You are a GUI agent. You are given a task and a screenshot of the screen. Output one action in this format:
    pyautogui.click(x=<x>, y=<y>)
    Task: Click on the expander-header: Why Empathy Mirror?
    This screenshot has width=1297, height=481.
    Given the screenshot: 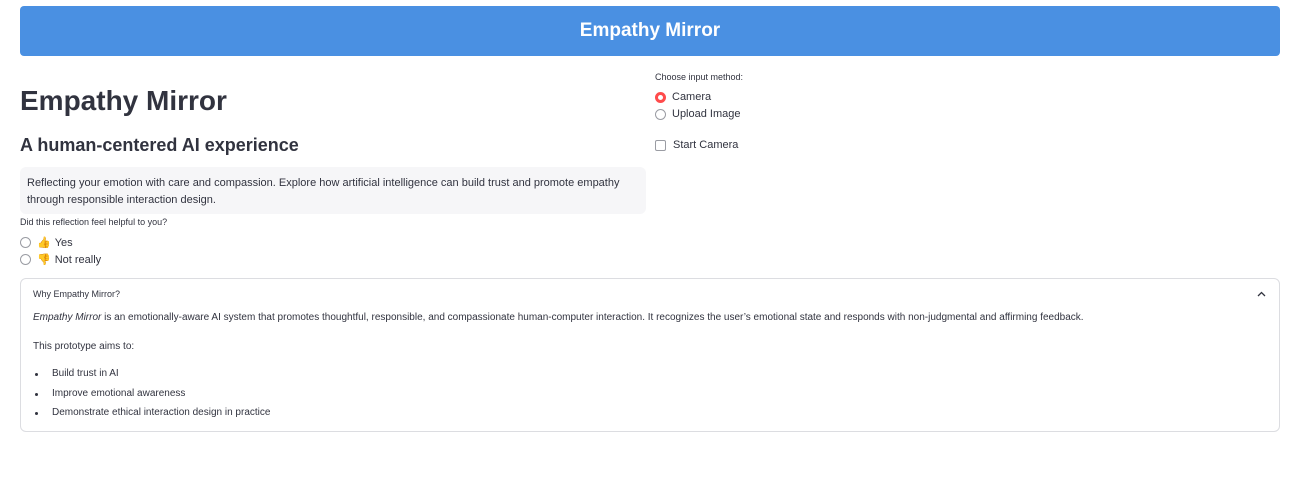 What is the action you would take?
    pyautogui.click(x=650, y=294)
    